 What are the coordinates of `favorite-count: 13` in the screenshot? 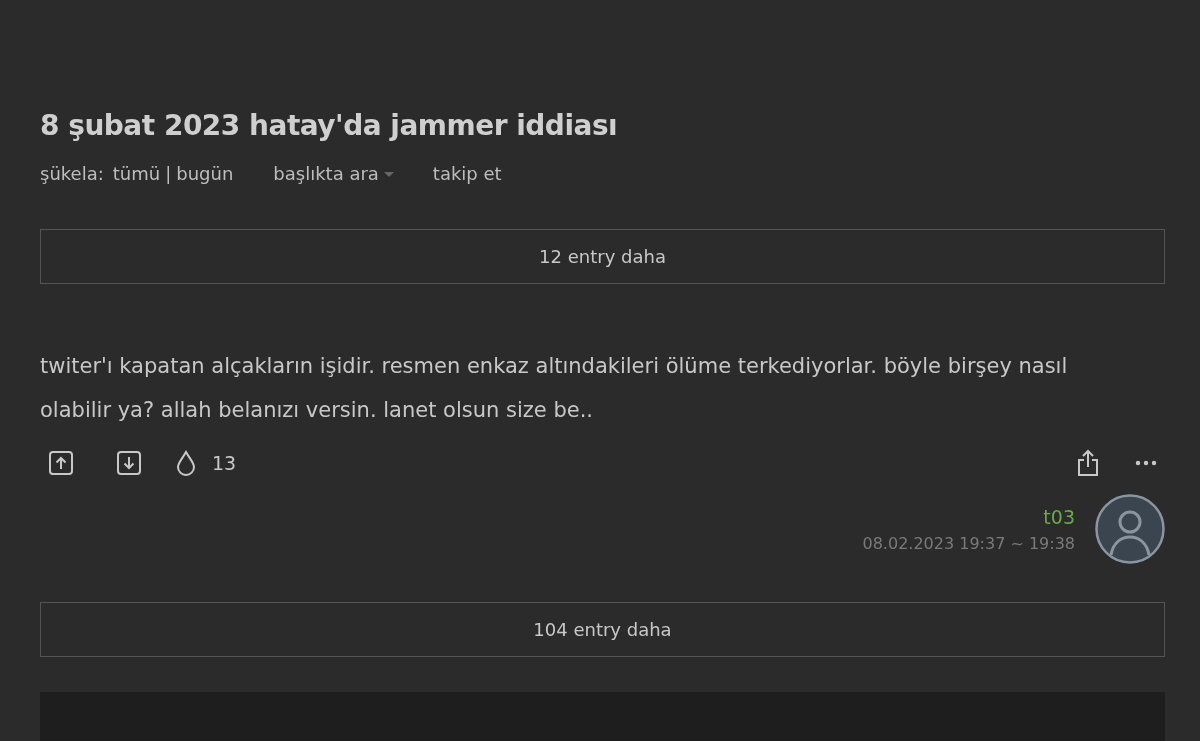 It's located at (224, 463).